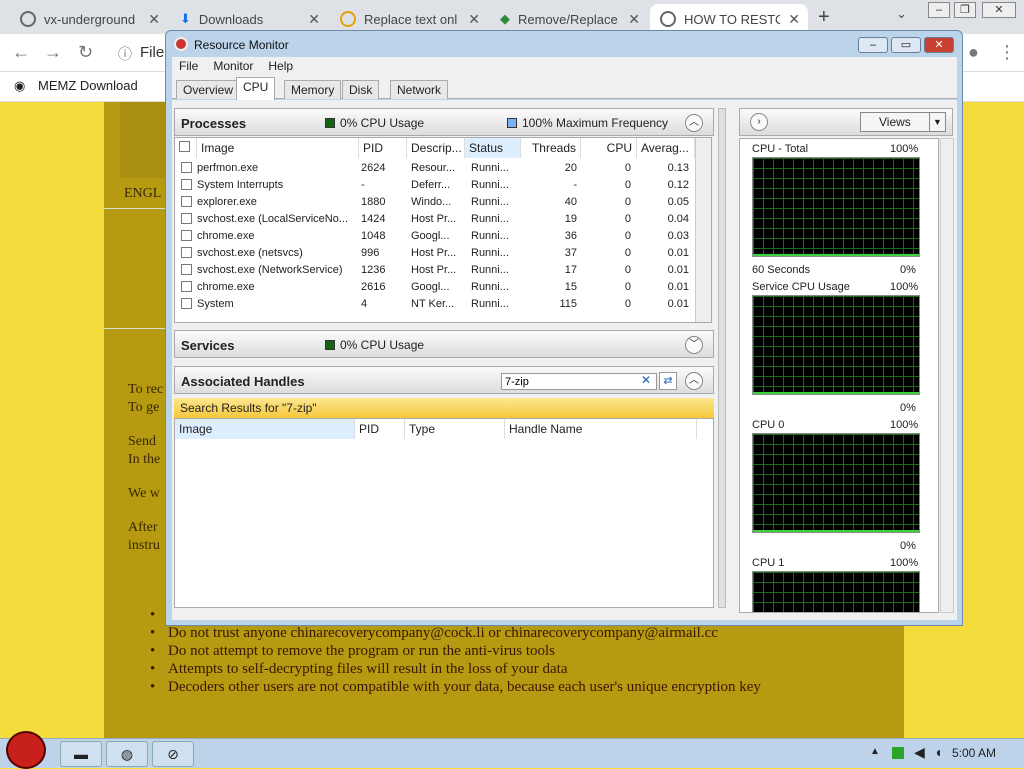 The width and height of the screenshot is (1024, 769). Describe the element at coordinates (906, 45) in the screenshot. I see `maximize-button: ▭` at that location.